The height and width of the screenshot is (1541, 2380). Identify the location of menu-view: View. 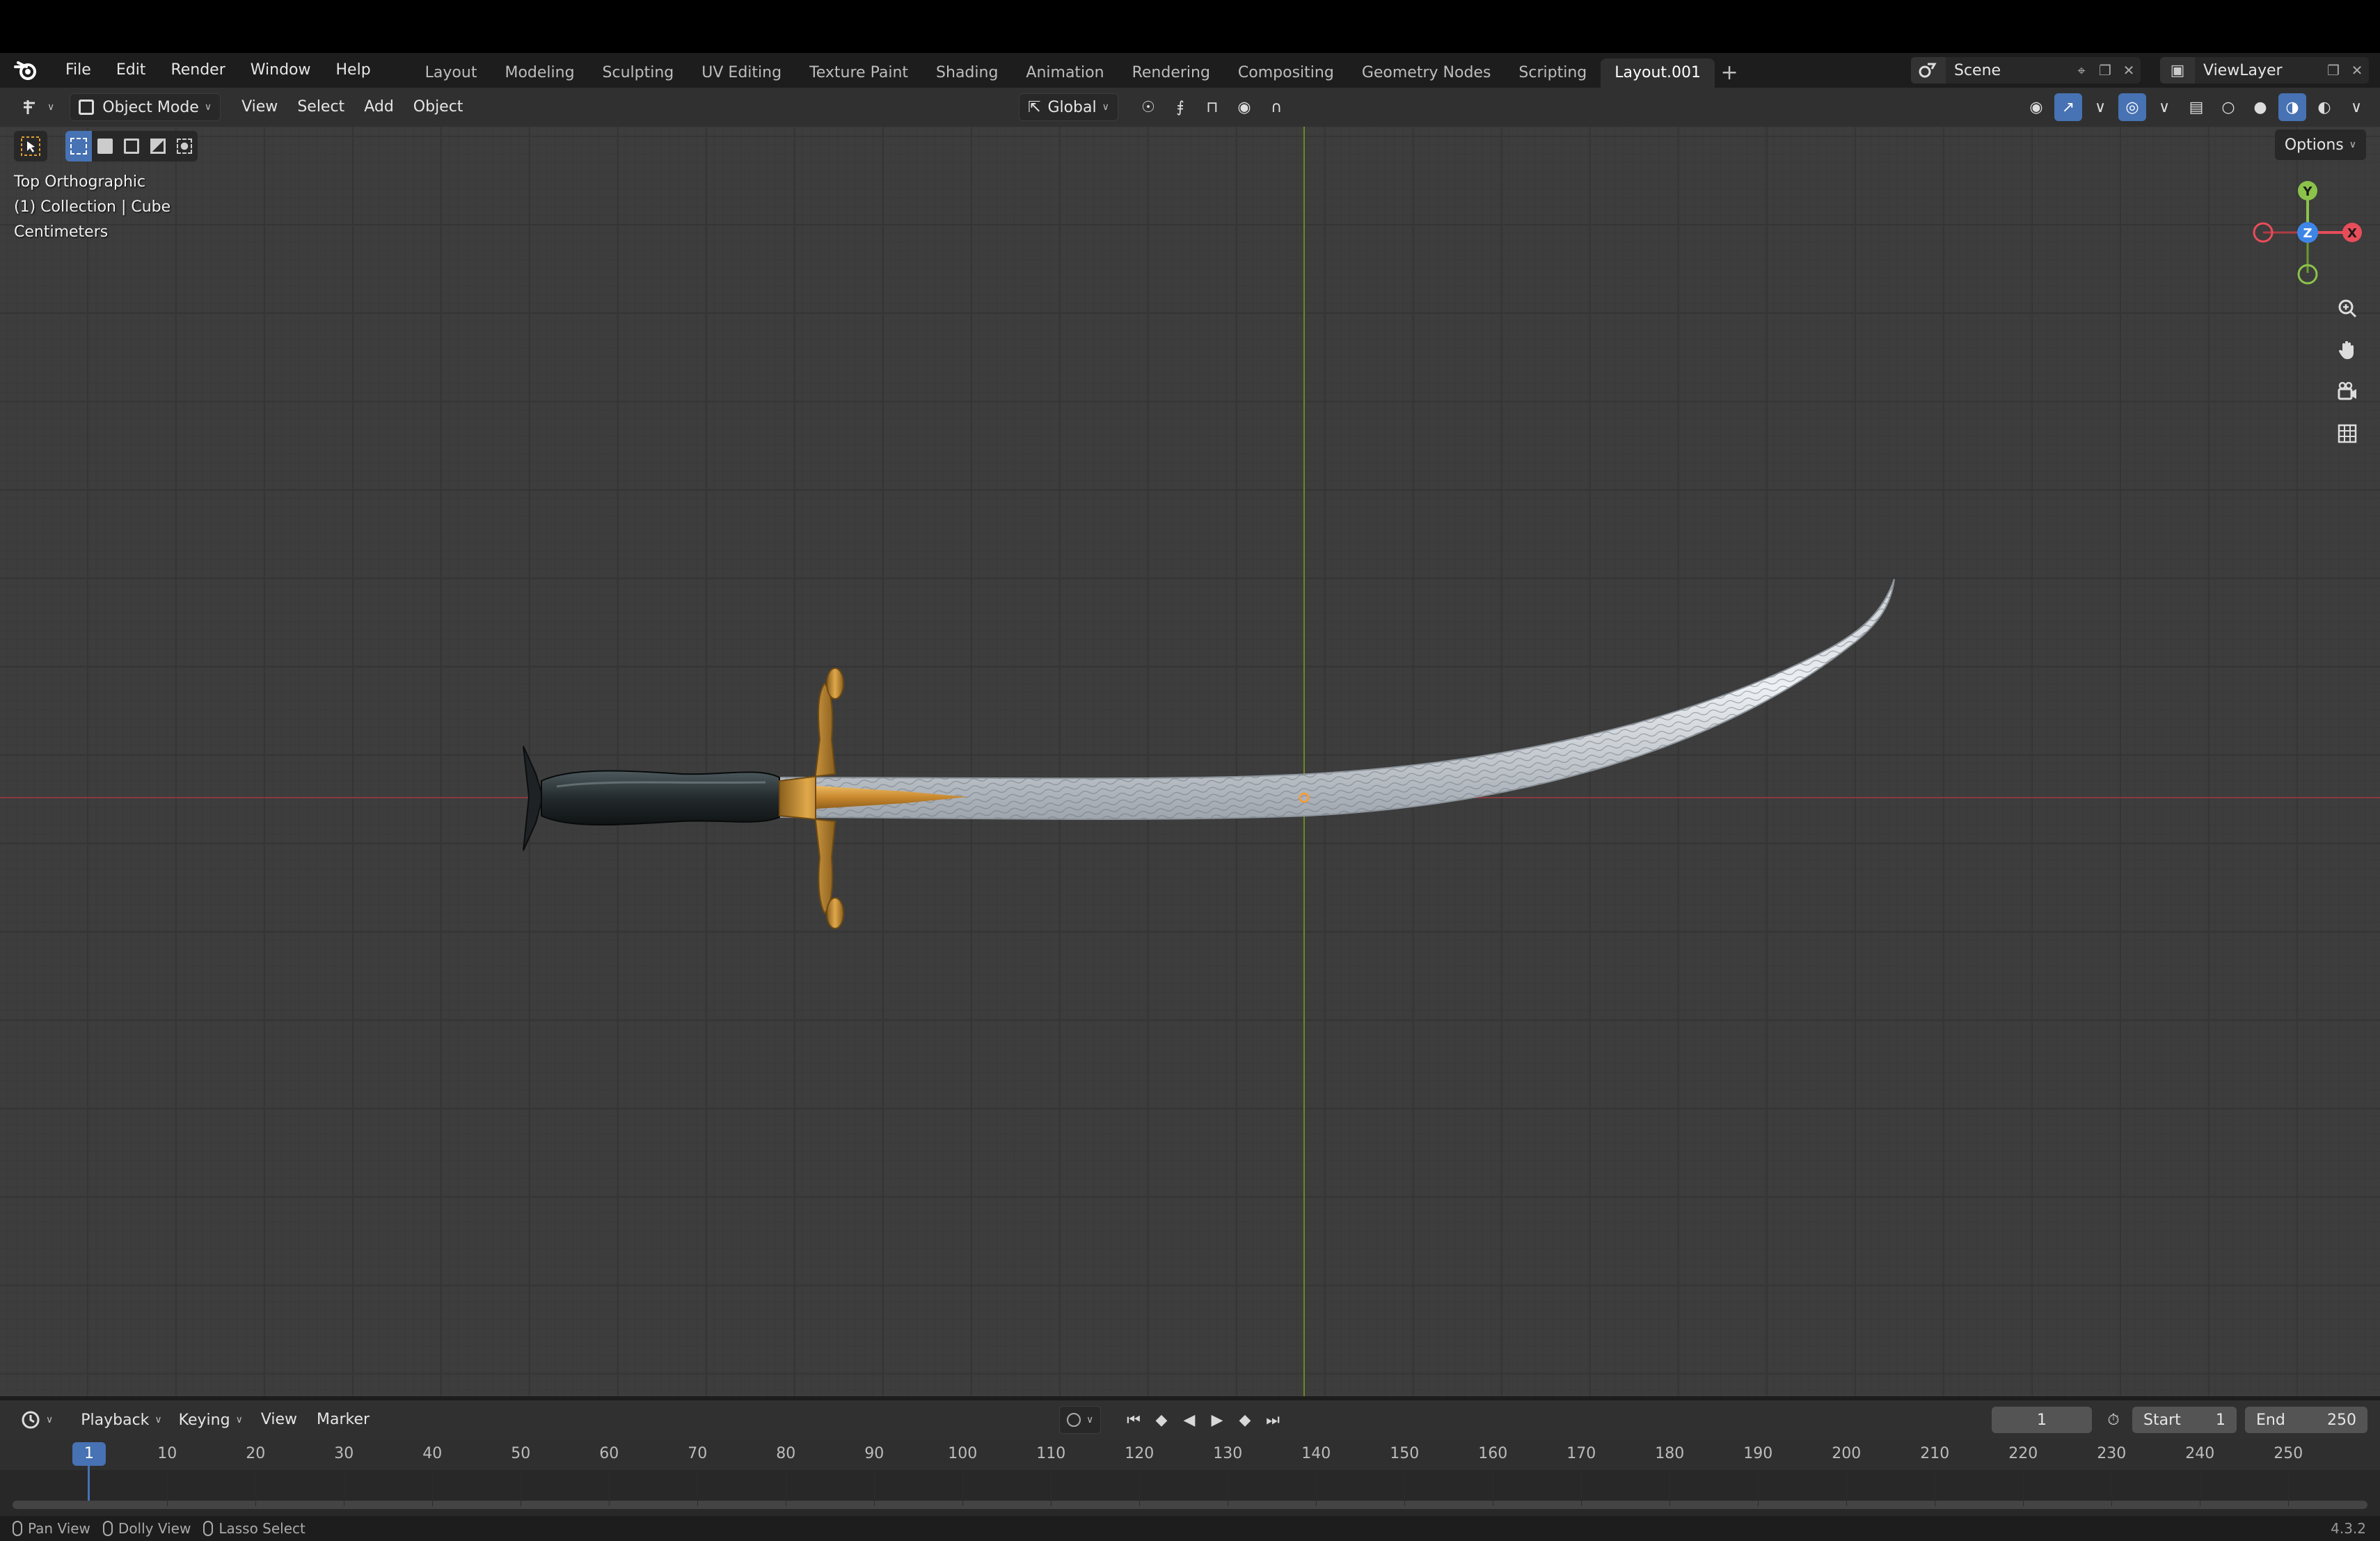
(259, 107).